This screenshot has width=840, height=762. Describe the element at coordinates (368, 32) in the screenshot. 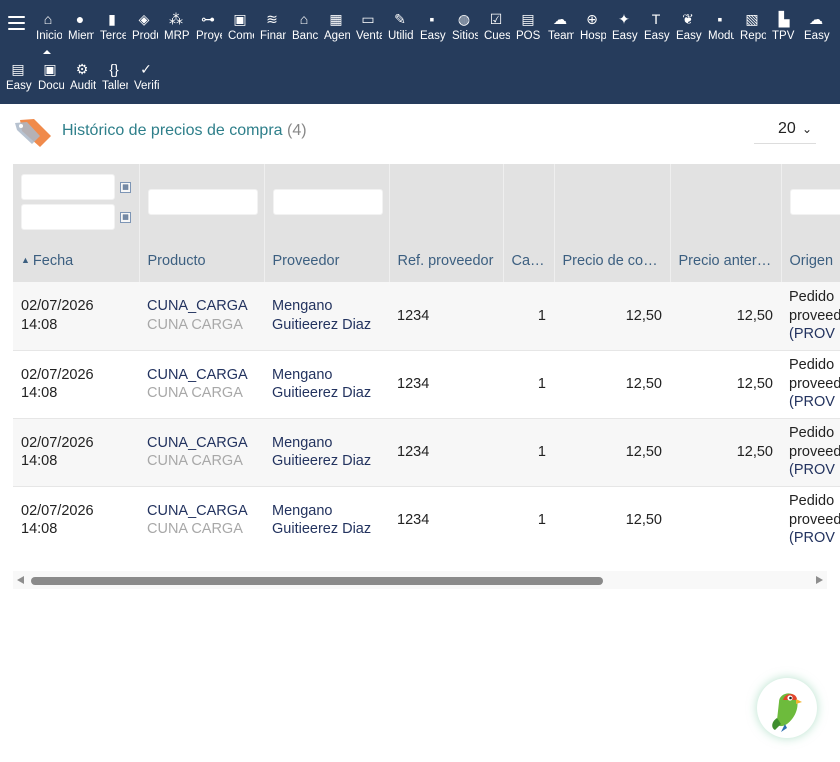

I see `menu-item-ventas: ▭ Ventas` at that location.